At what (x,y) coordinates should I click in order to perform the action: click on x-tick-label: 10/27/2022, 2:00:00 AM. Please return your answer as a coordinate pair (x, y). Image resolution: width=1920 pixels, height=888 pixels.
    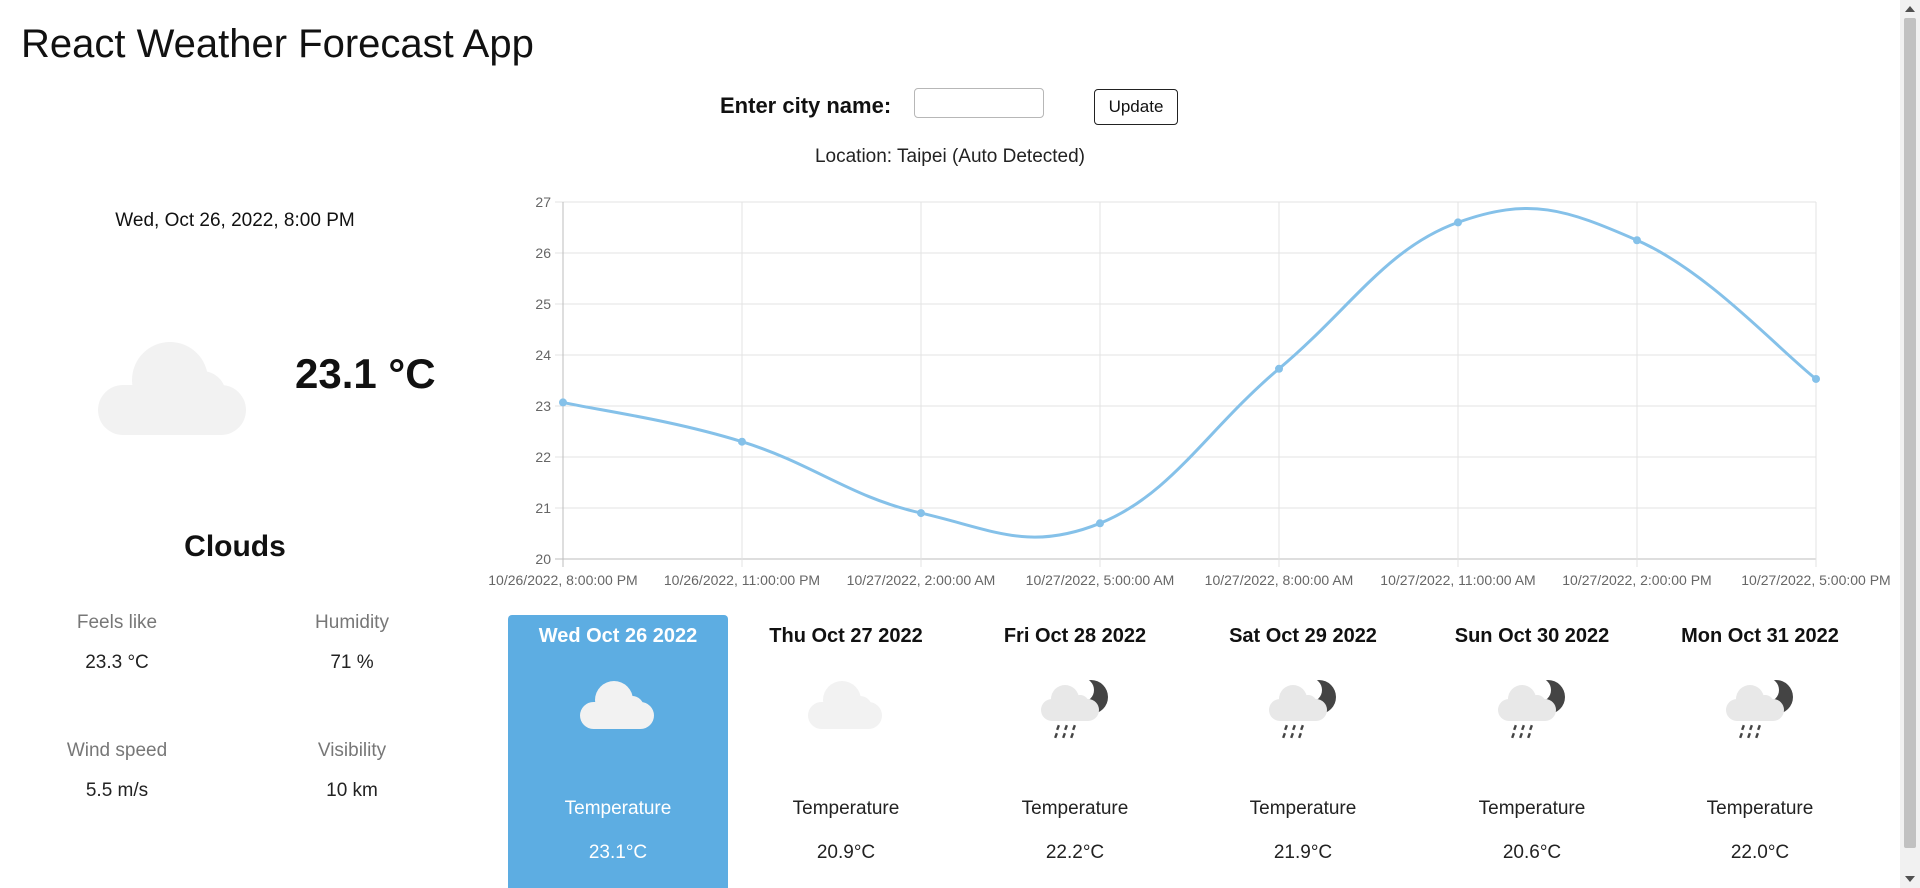
    Looking at the image, I should click on (921, 580).